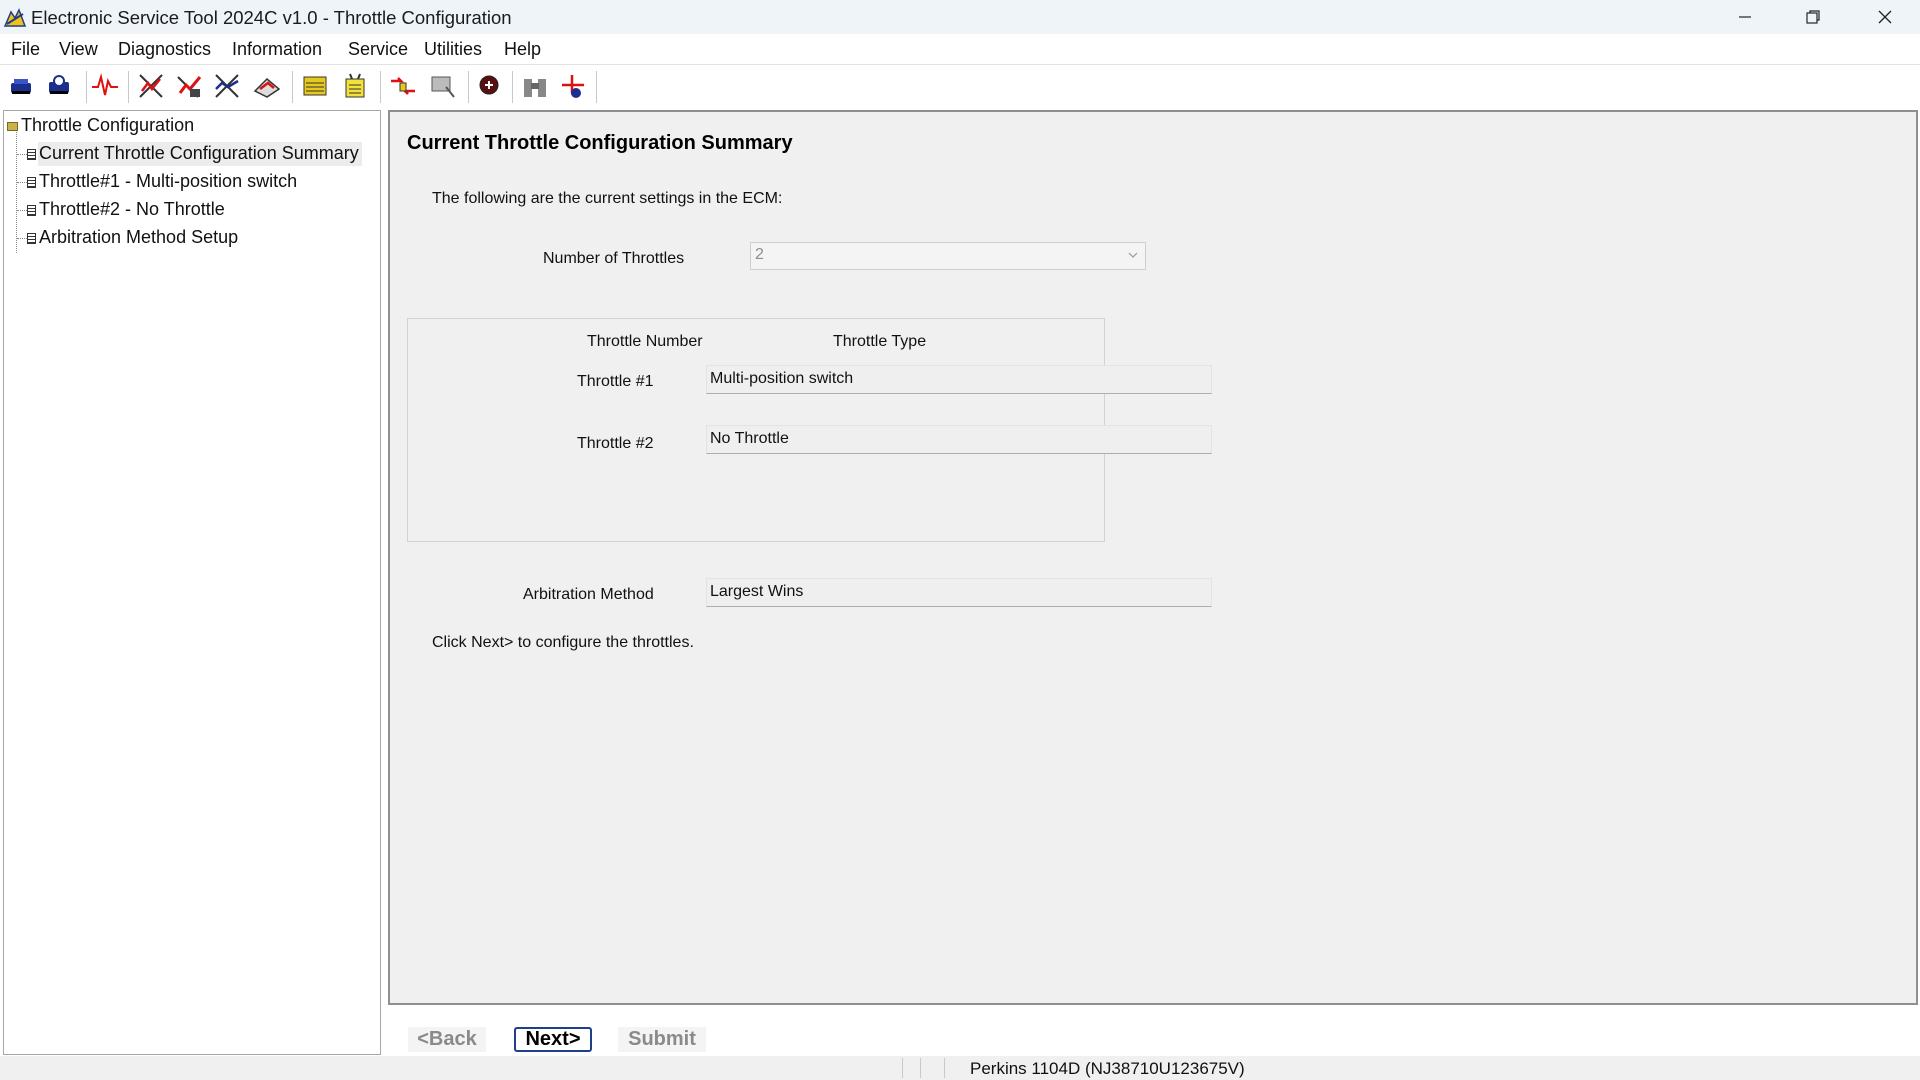  I want to click on chevron-down-icon, so click(1133, 255).